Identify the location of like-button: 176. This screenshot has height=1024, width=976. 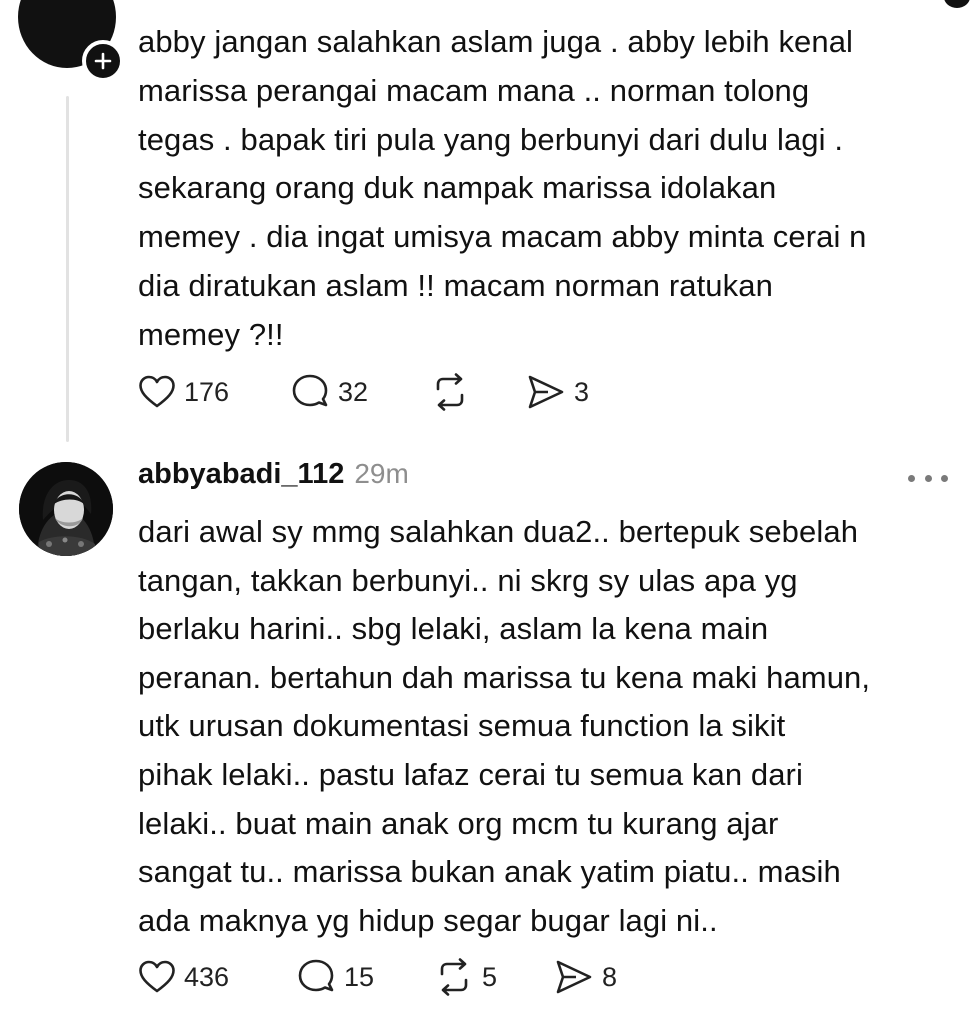
(214, 392).